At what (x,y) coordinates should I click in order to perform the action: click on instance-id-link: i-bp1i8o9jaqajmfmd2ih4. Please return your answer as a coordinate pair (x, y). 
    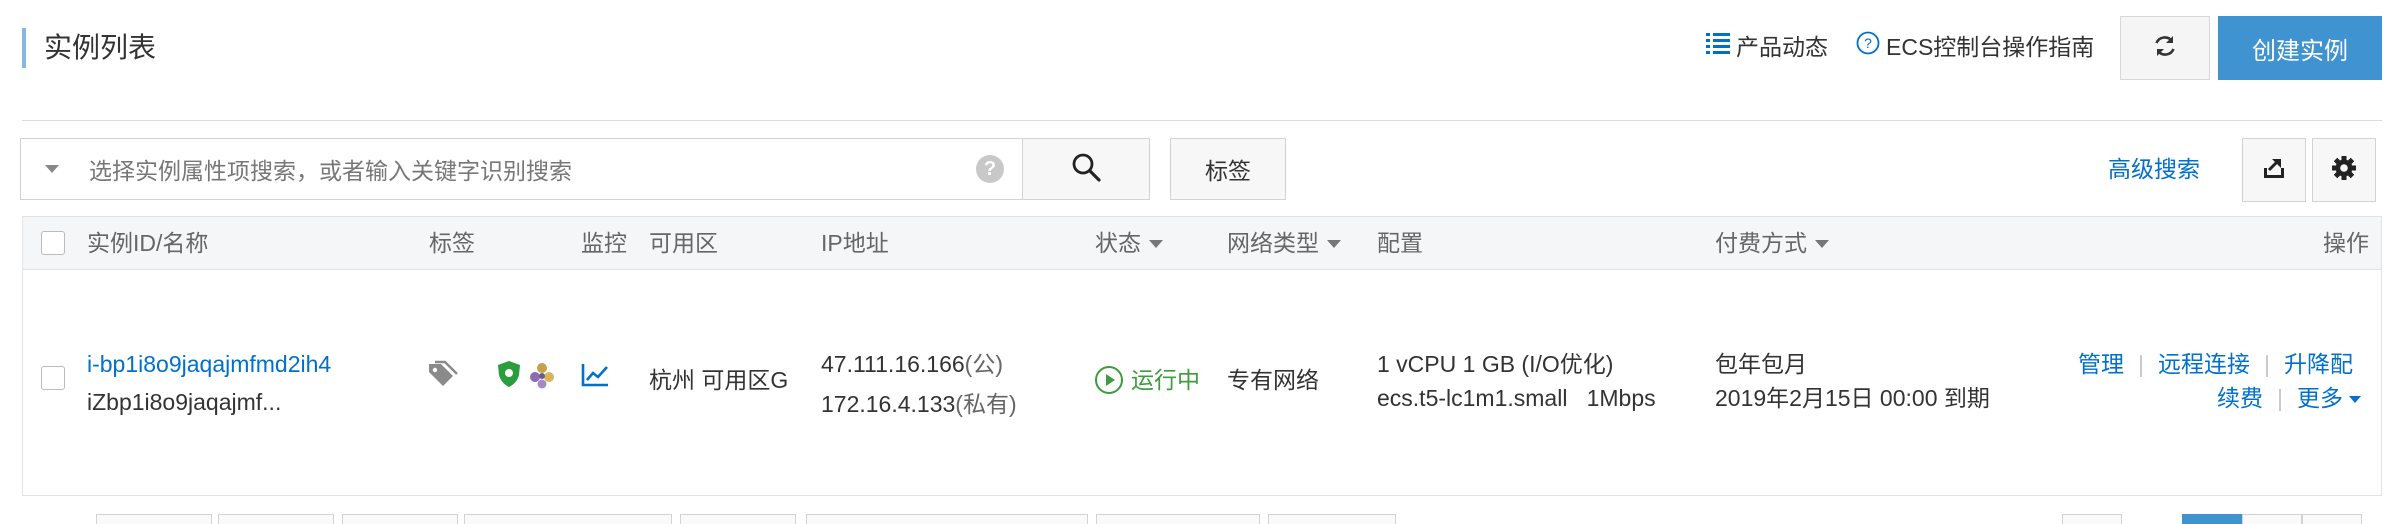
    Looking at the image, I should click on (209, 364).